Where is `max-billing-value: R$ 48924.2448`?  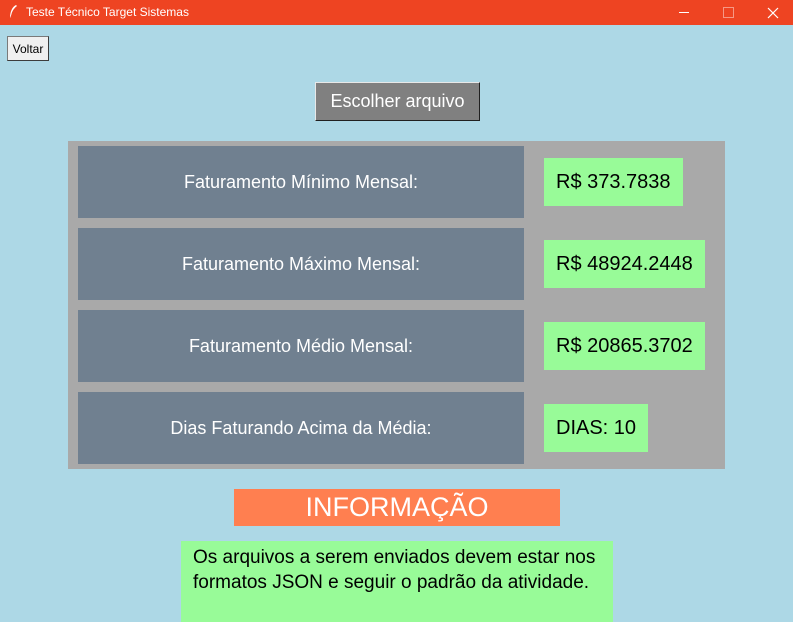 max-billing-value: R$ 48924.2448 is located at coordinates (624, 264).